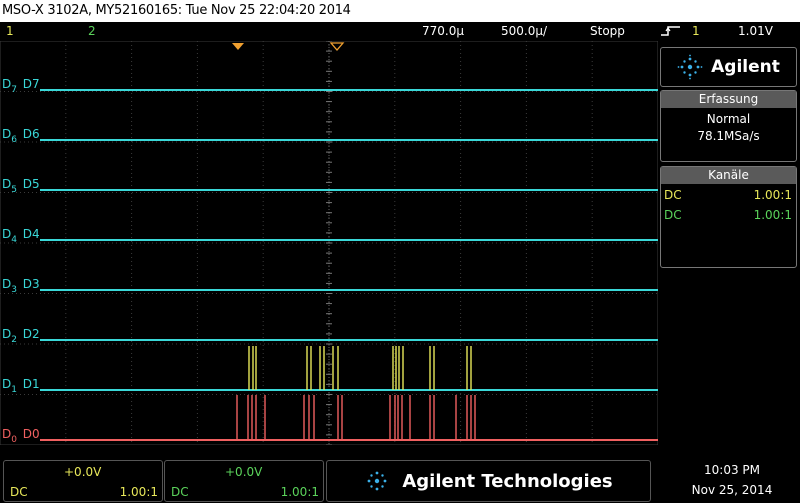 The image size is (800, 503). I want to click on channel-2-box: +0.0V DC 1.00:1, so click(244, 481).